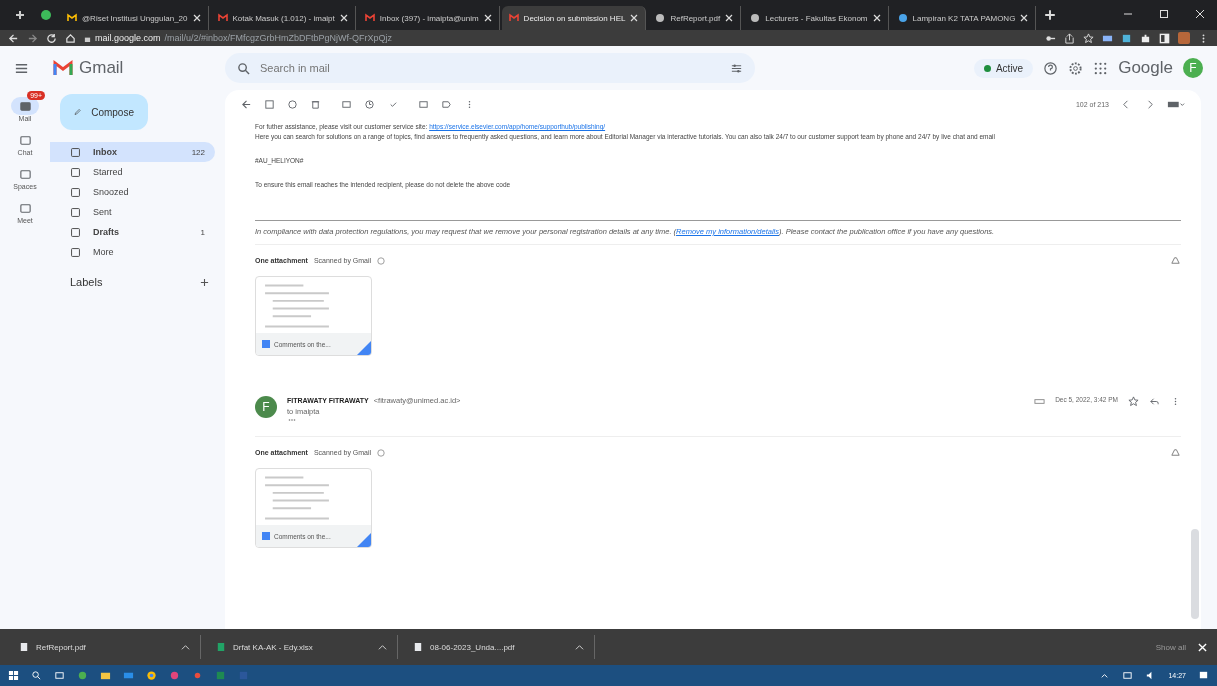 The height and width of the screenshot is (686, 1217). I want to click on label-icon, so click(446, 104).